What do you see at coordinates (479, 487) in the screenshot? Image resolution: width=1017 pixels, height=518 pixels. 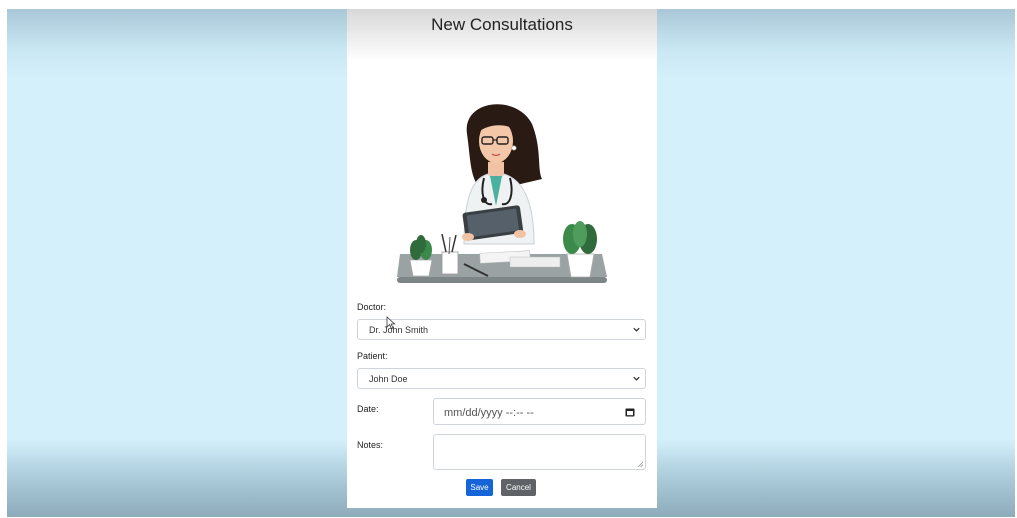 I see `save-button: Save` at bounding box center [479, 487].